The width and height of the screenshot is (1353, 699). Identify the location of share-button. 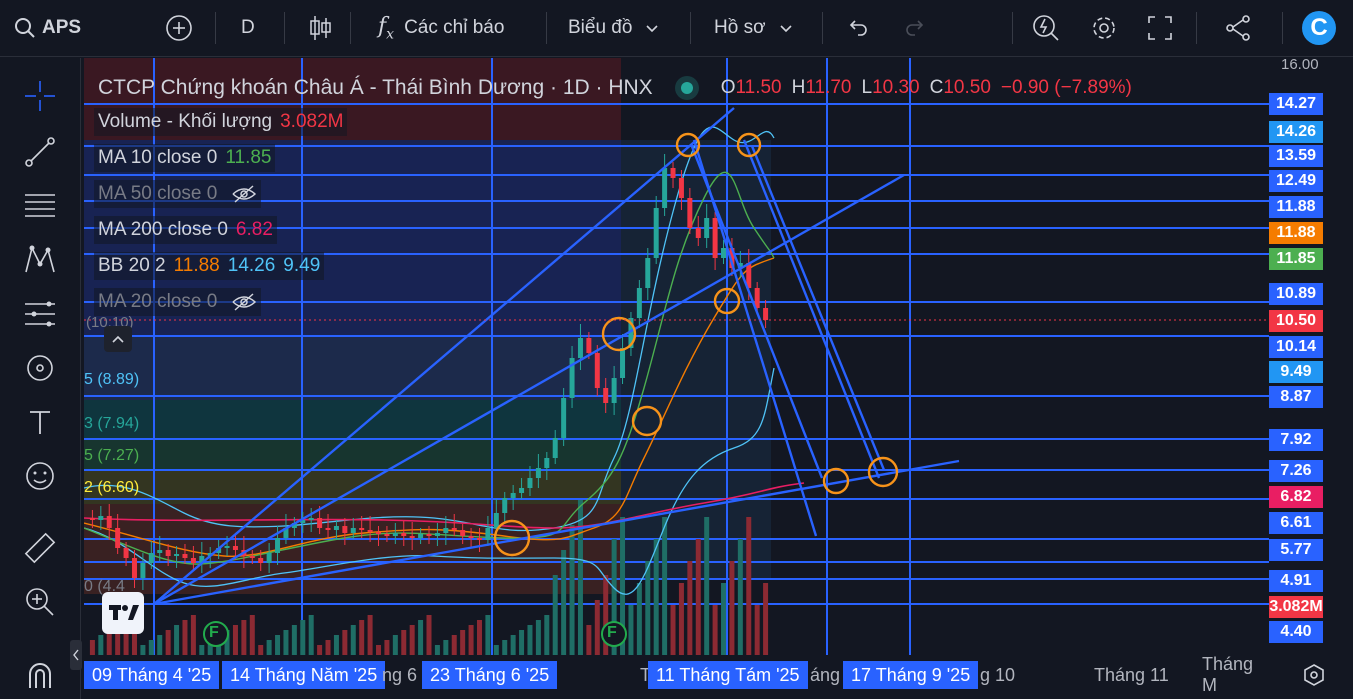
(1238, 28).